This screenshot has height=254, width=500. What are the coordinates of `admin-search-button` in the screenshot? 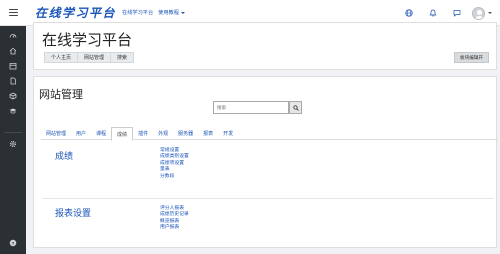 It's located at (295, 107).